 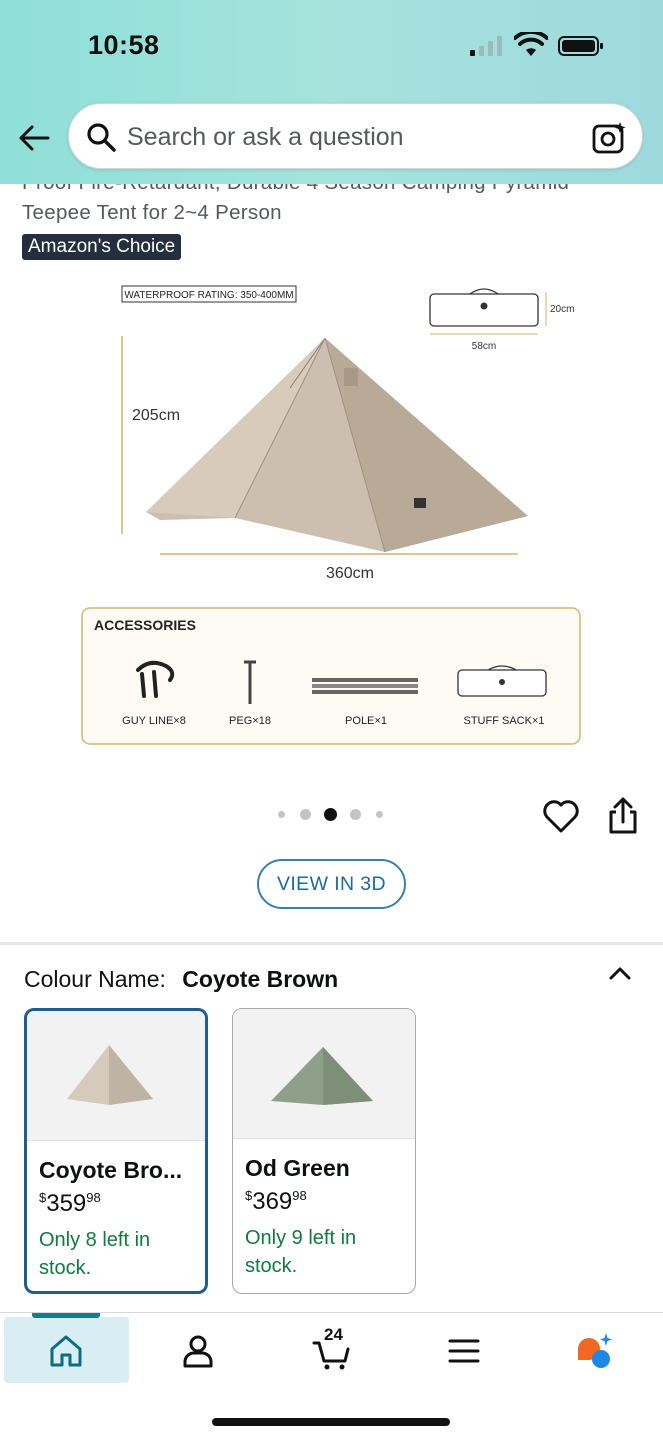 I want to click on nav-active-indicator, so click(x=66, y=1315).